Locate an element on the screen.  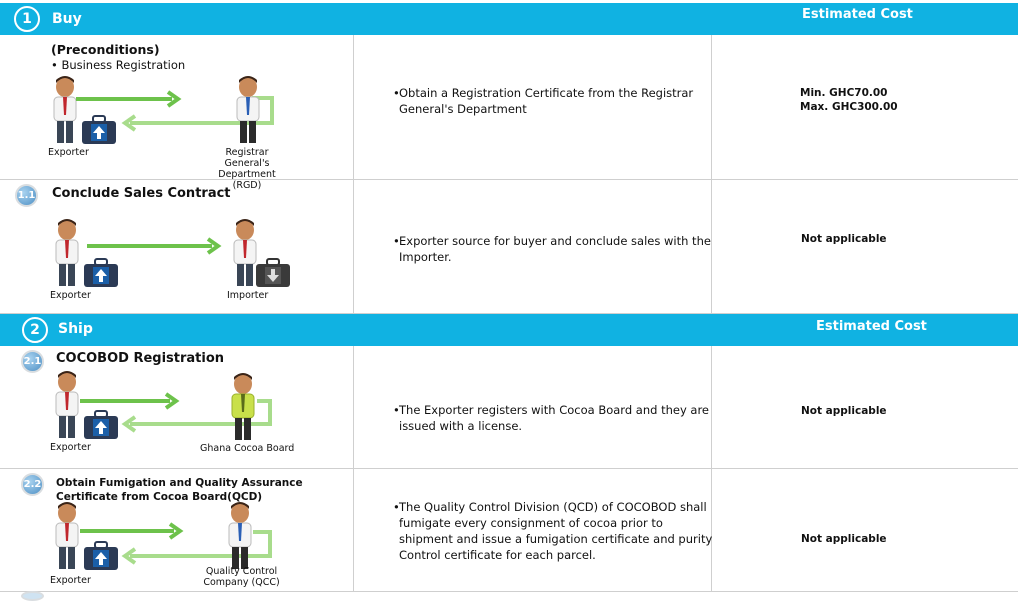
step-title: Conclude Sales Contract is located at coordinates (141, 193).